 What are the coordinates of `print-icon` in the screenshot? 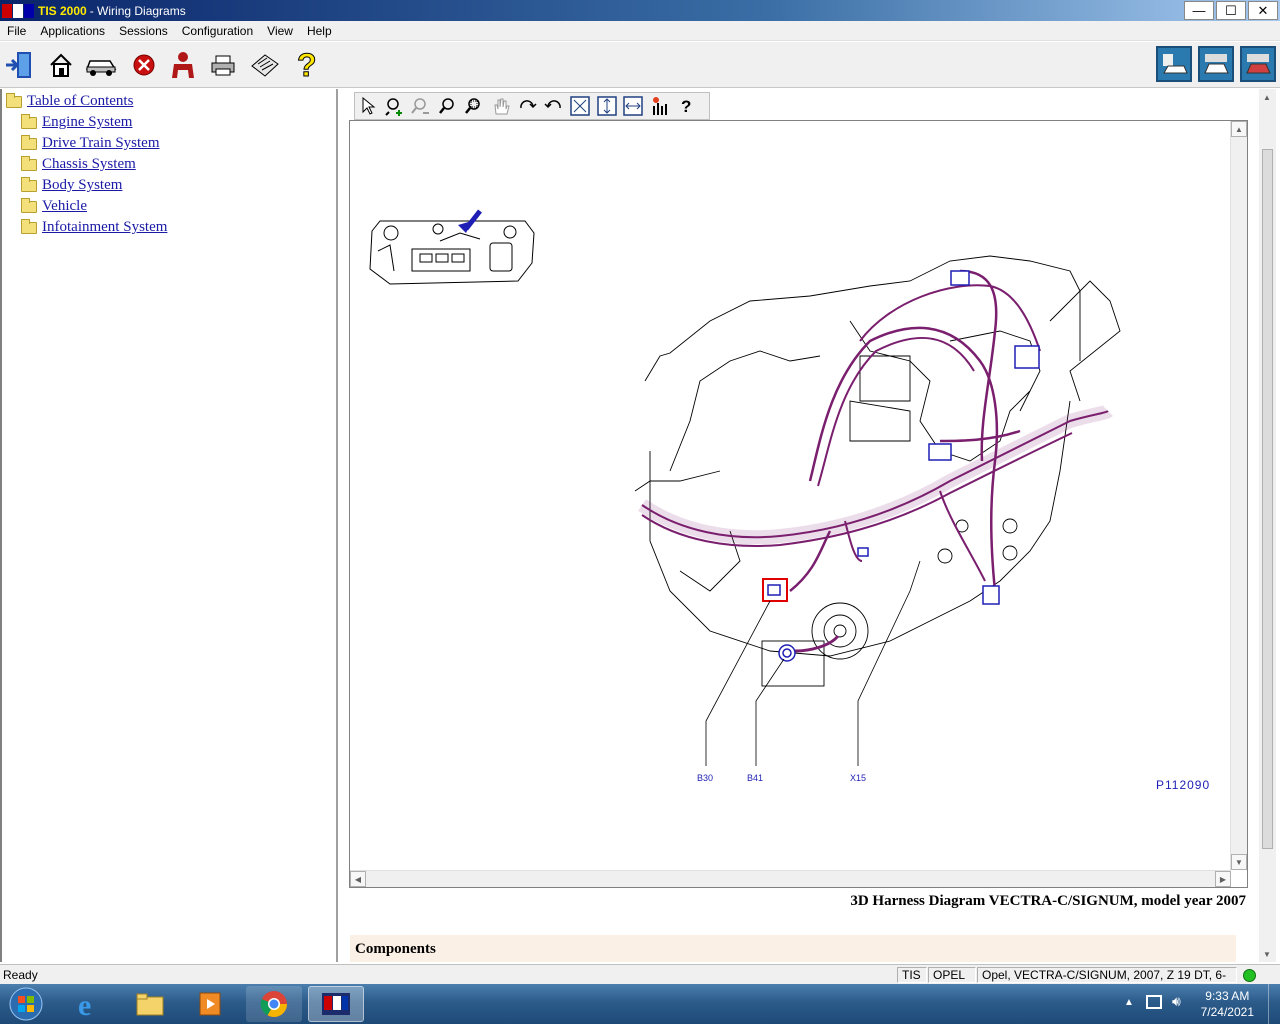 It's located at (223, 65).